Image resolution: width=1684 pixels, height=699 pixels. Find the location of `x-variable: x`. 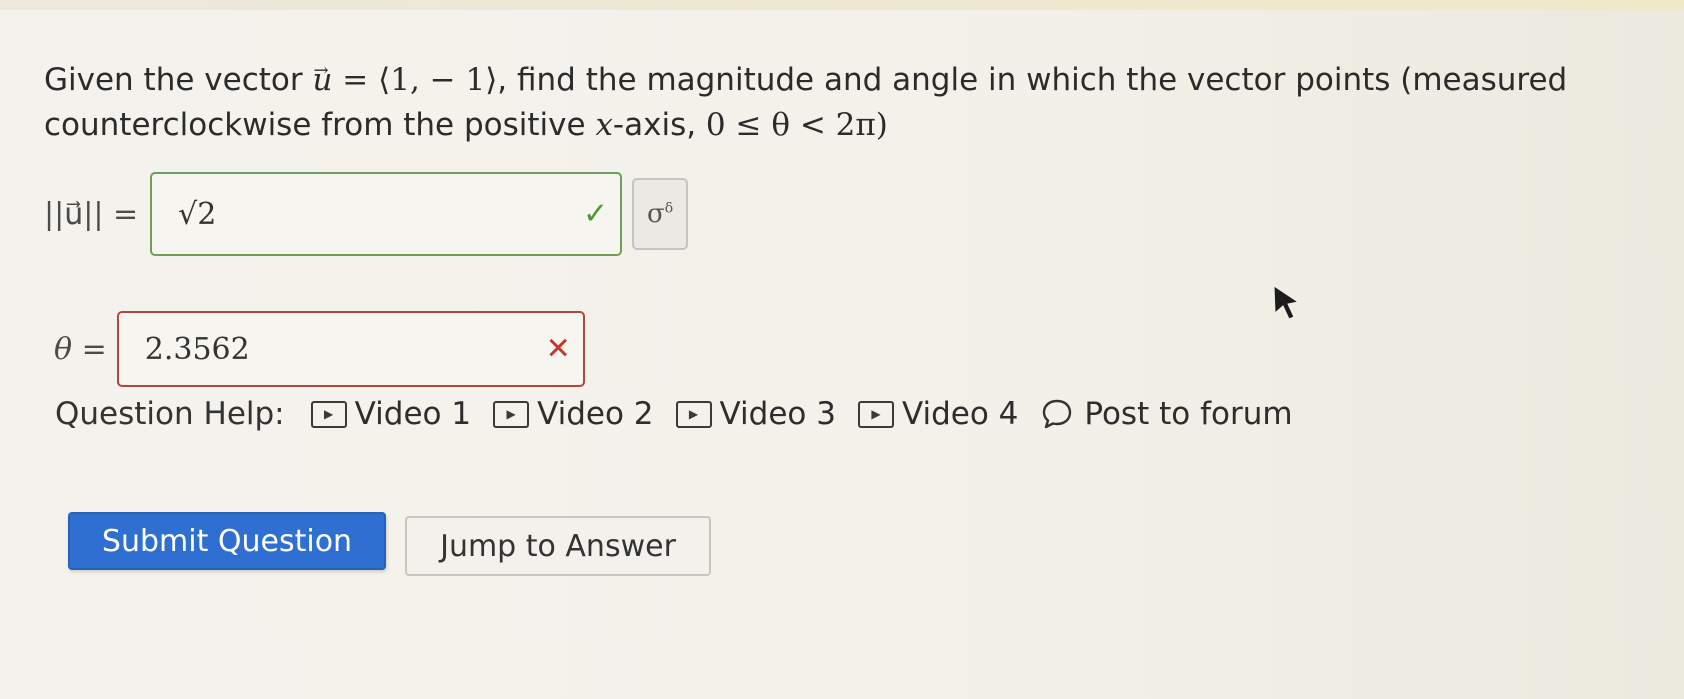

x-variable: x is located at coordinates (604, 125).